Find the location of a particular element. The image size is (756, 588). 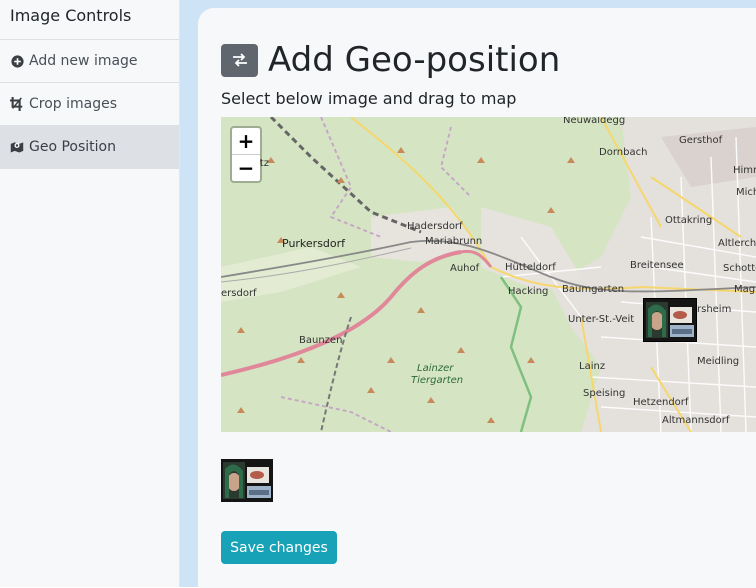

map-label: Neuwaldegg is located at coordinates (594, 121).